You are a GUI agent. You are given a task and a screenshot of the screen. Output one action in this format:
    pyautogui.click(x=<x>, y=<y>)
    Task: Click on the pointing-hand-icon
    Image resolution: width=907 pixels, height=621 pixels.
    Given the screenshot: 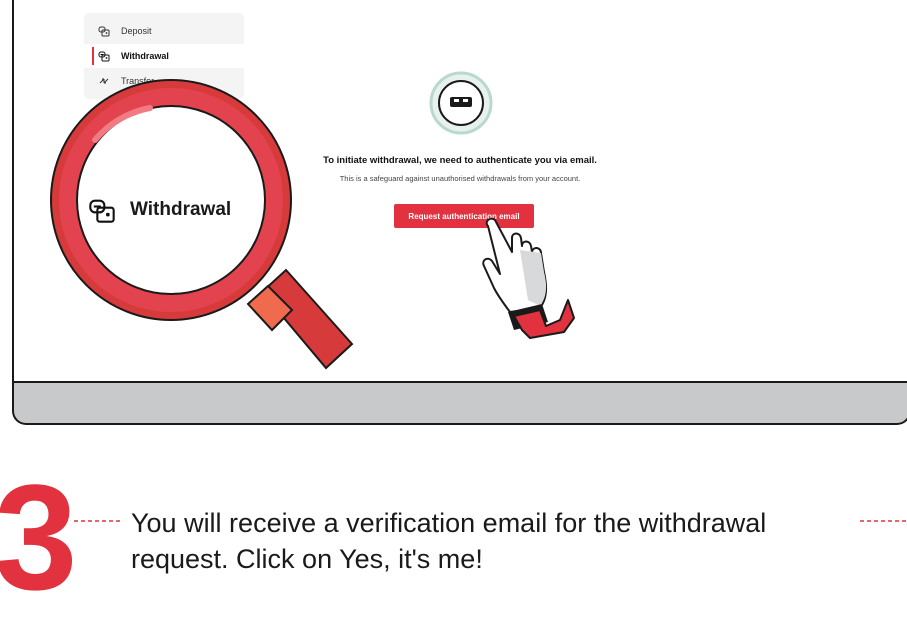 What is the action you would take?
    pyautogui.click(x=528, y=278)
    